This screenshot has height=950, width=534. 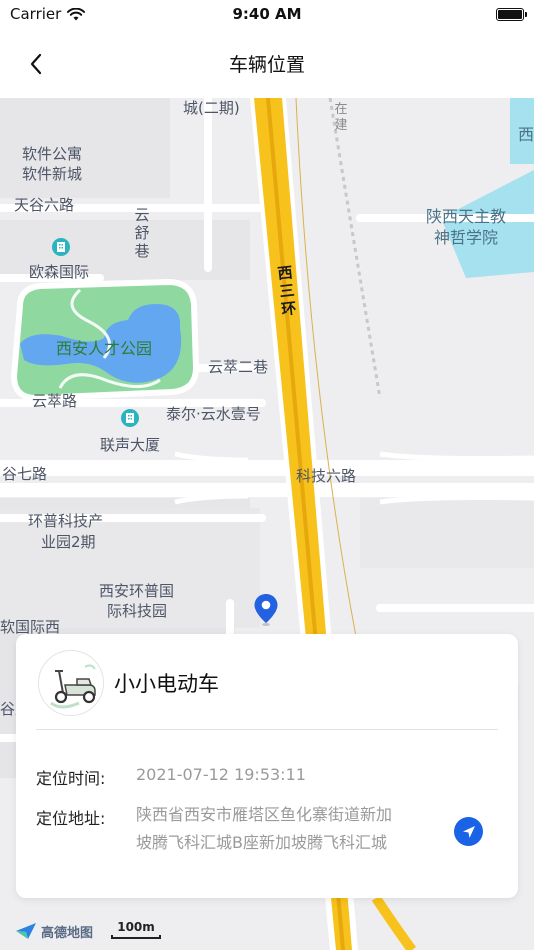 I want to click on map-label: 谷七路, so click(x=25, y=474).